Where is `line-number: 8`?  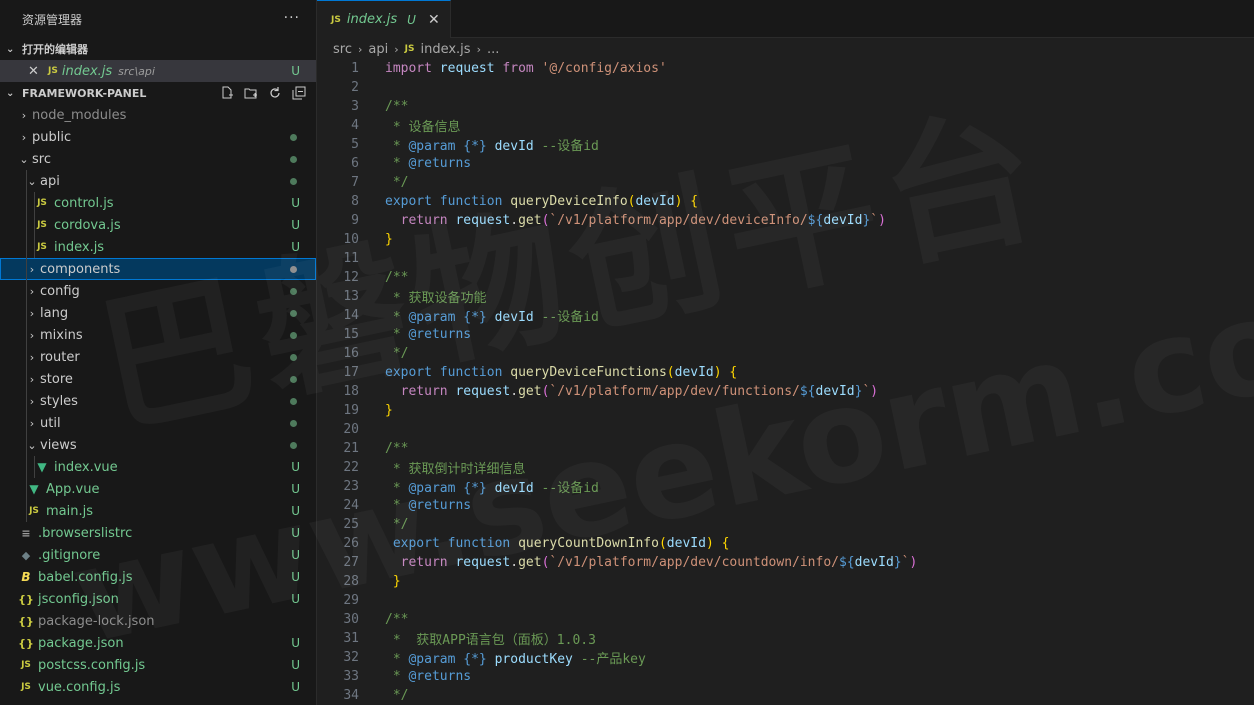 line-number: 8 is located at coordinates (355, 201).